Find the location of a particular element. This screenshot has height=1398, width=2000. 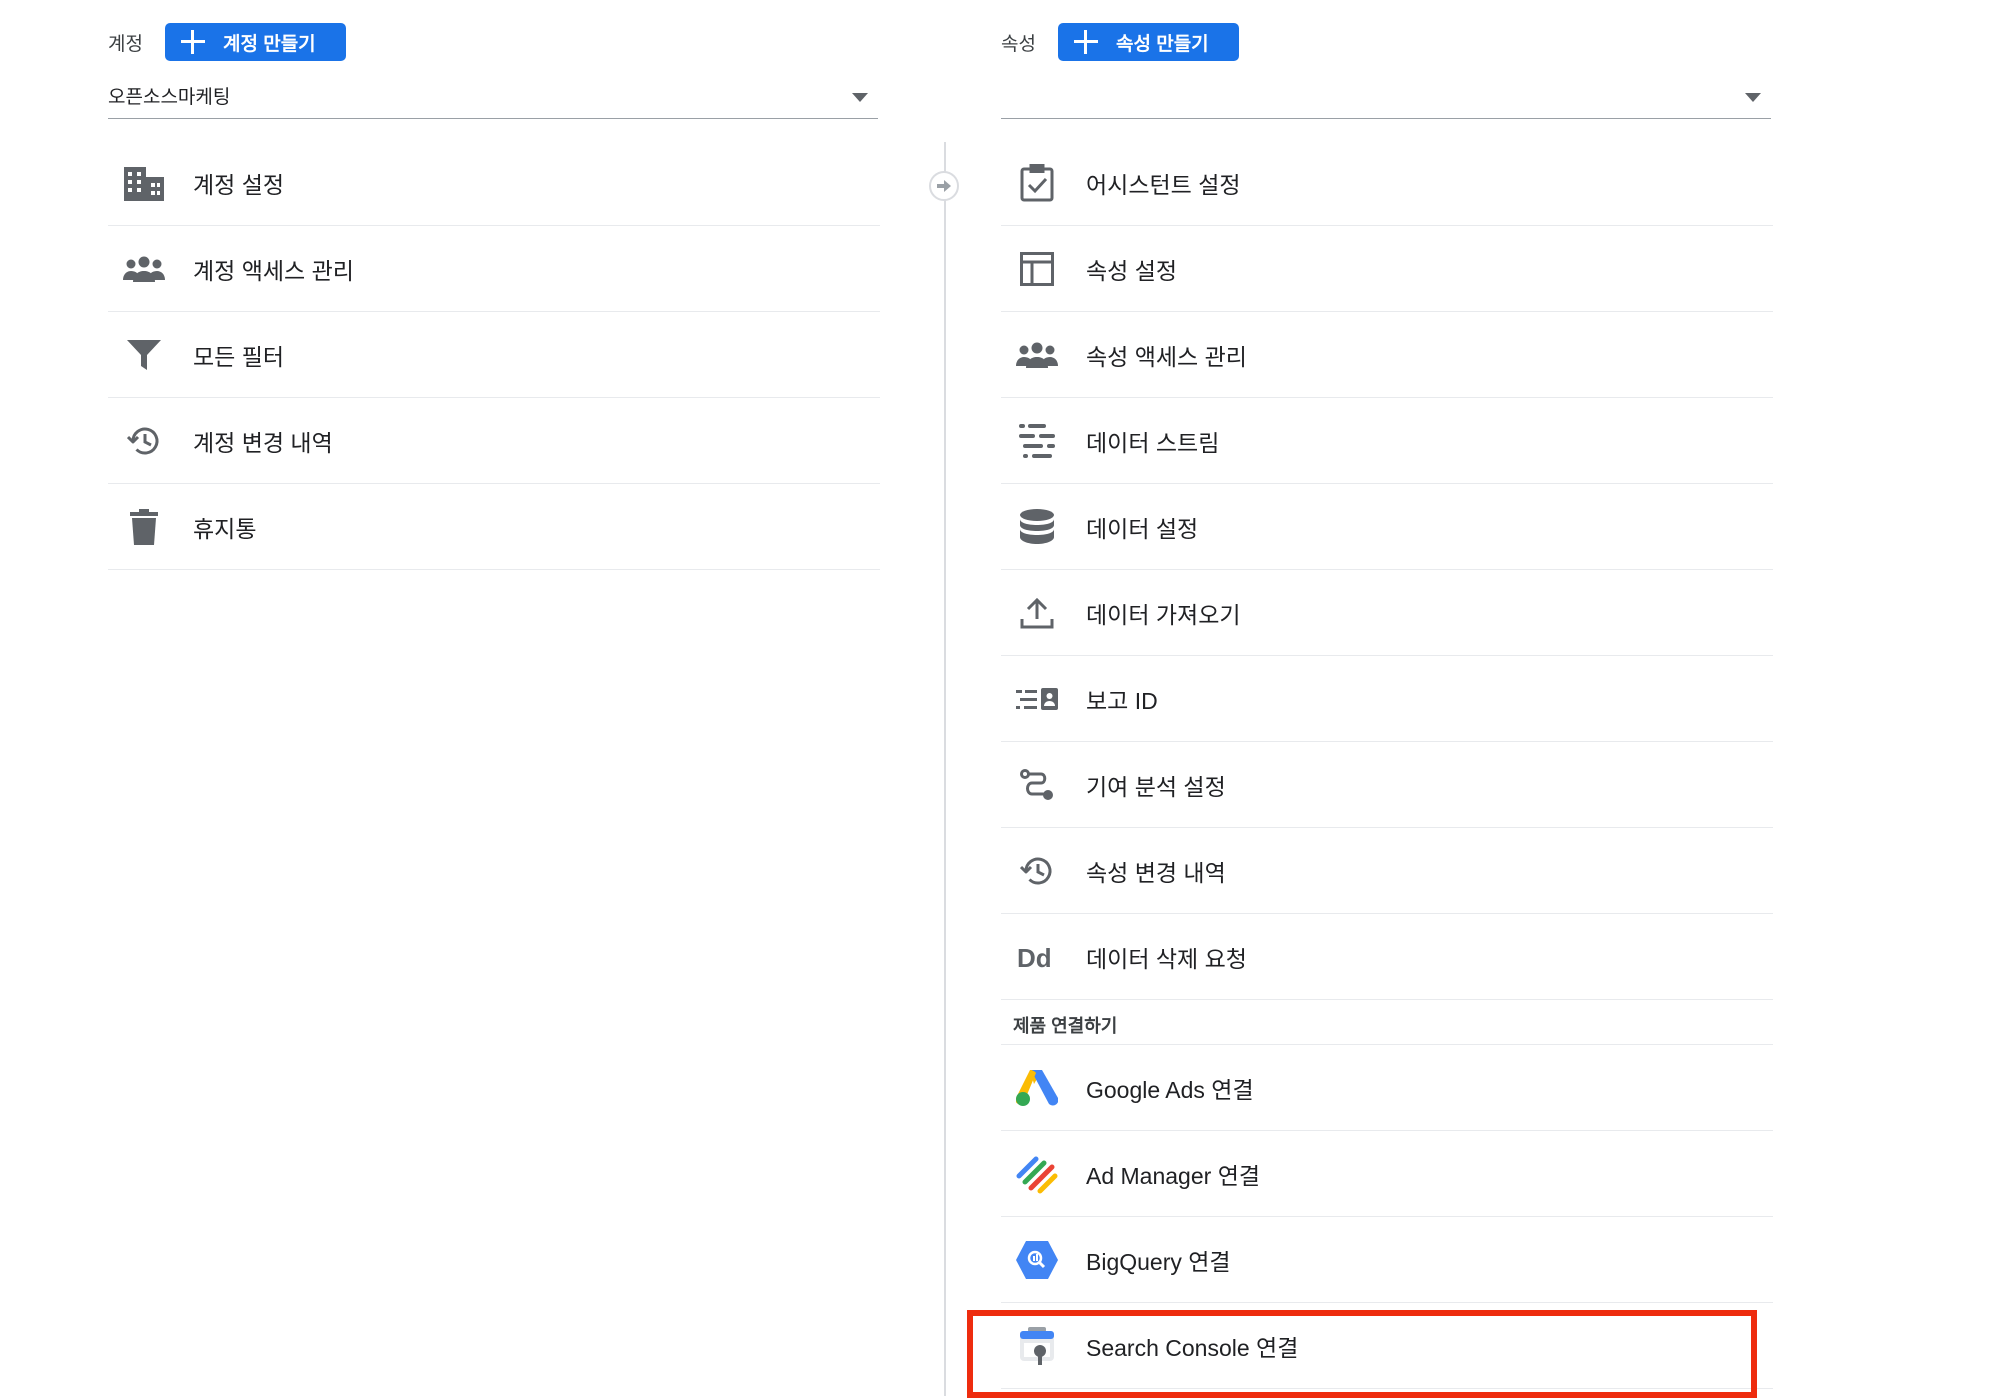

property-header: 속성 속성 만들기 is located at coordinates (1120, 42).